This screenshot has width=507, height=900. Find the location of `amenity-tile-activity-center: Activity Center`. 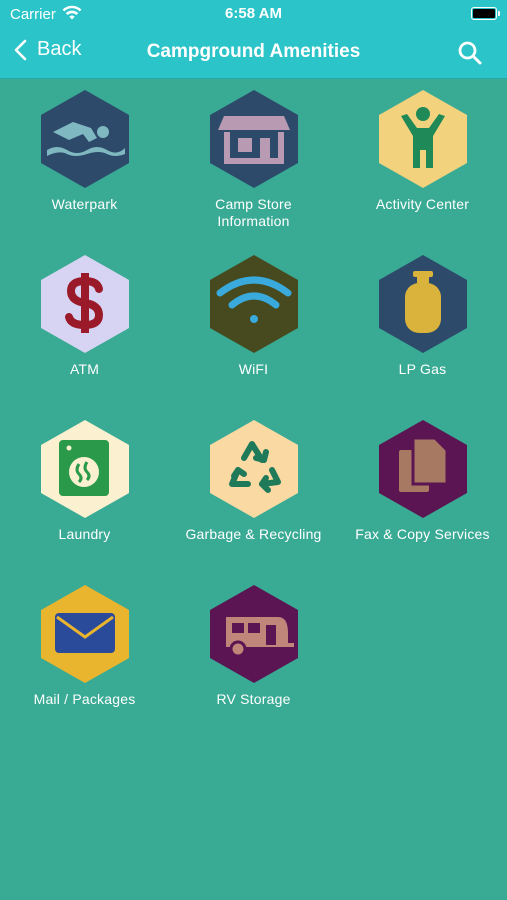

amenity-tile-activity-center: Activity Center is located at coordinates (422, 163).